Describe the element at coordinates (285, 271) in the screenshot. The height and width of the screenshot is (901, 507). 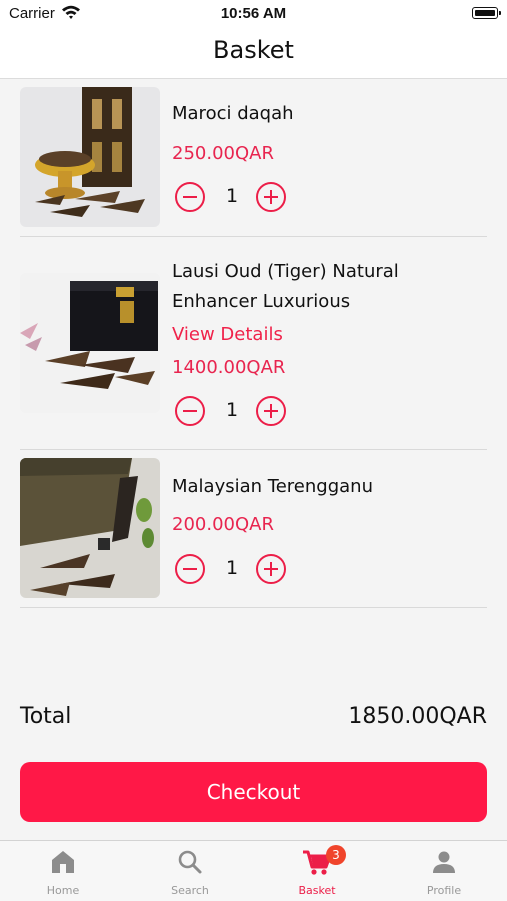
I see `item-name-line-1: Lausi Oud (Tiger) Natural` at that location.